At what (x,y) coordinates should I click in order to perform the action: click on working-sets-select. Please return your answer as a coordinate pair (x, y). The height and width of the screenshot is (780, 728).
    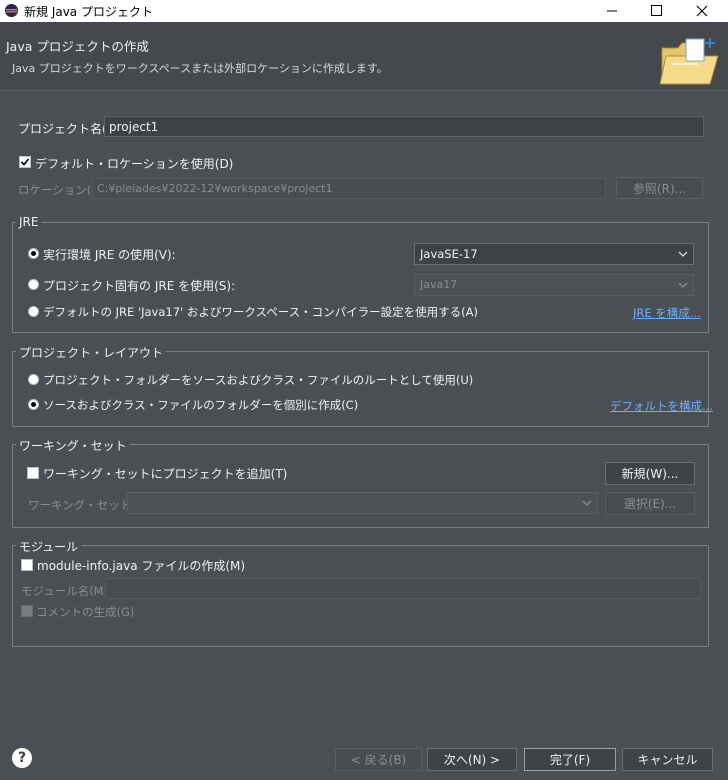
    Looking at the image, I should click on (362, 503).